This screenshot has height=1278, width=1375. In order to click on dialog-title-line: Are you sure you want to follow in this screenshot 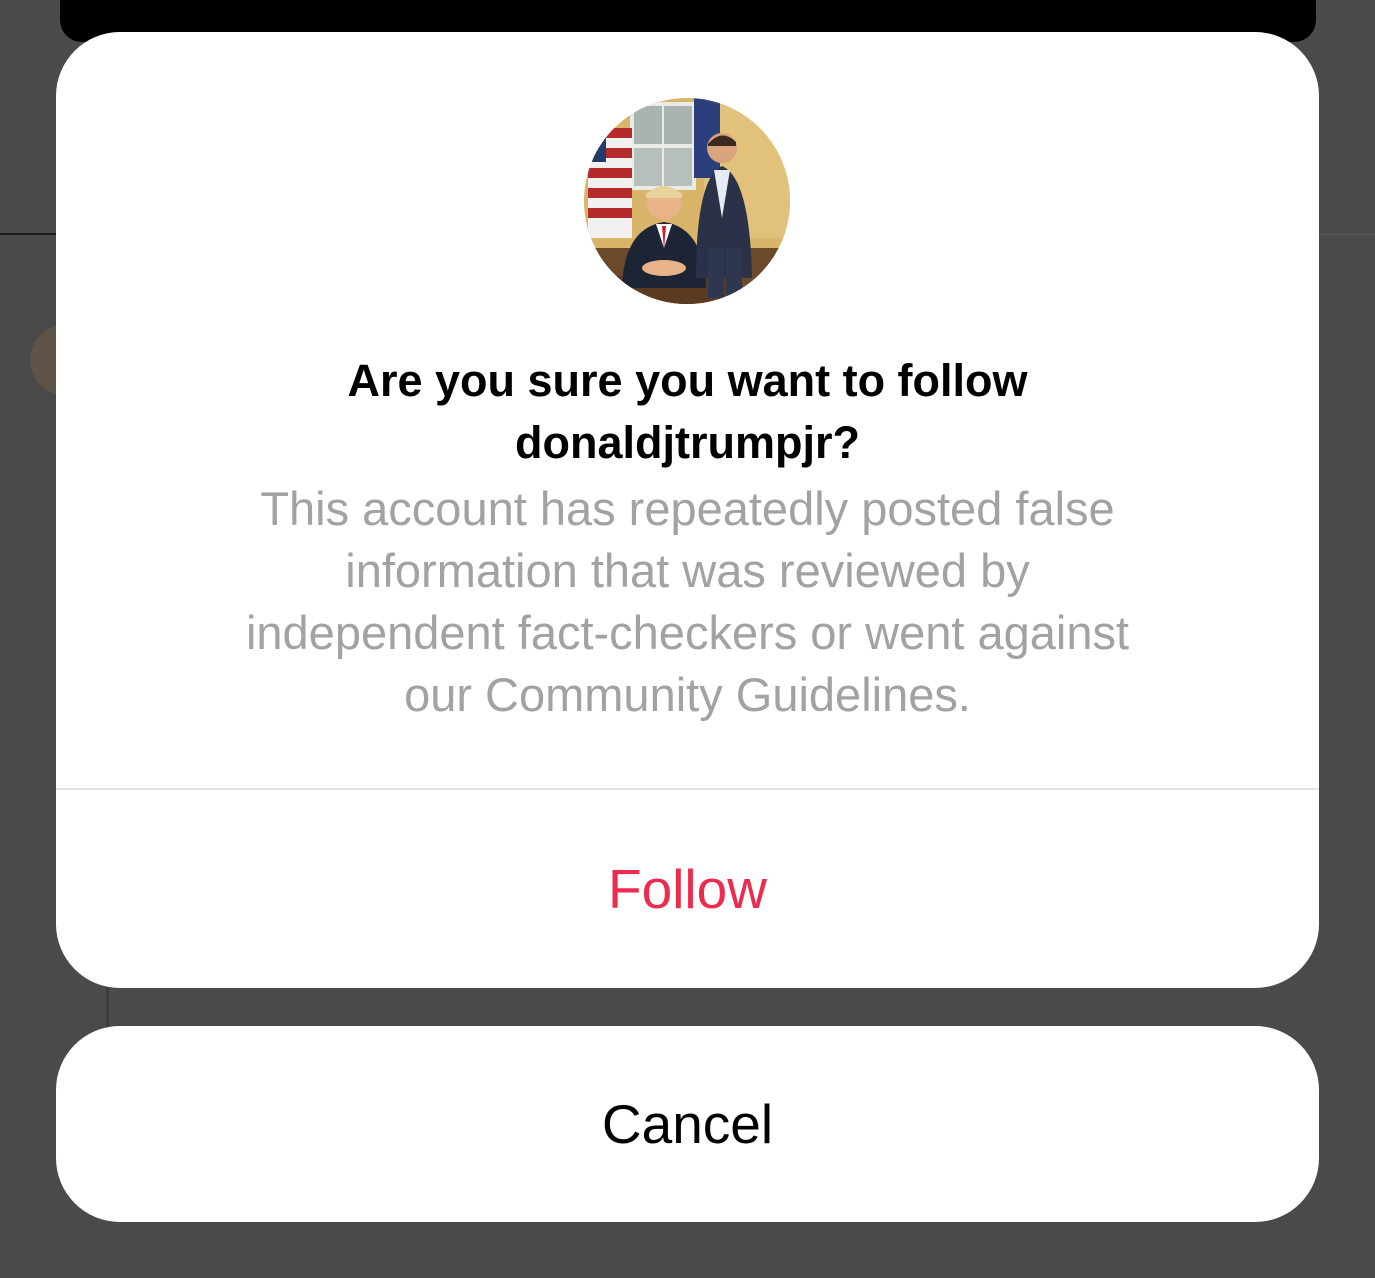, I will do `click(687, 380)`.